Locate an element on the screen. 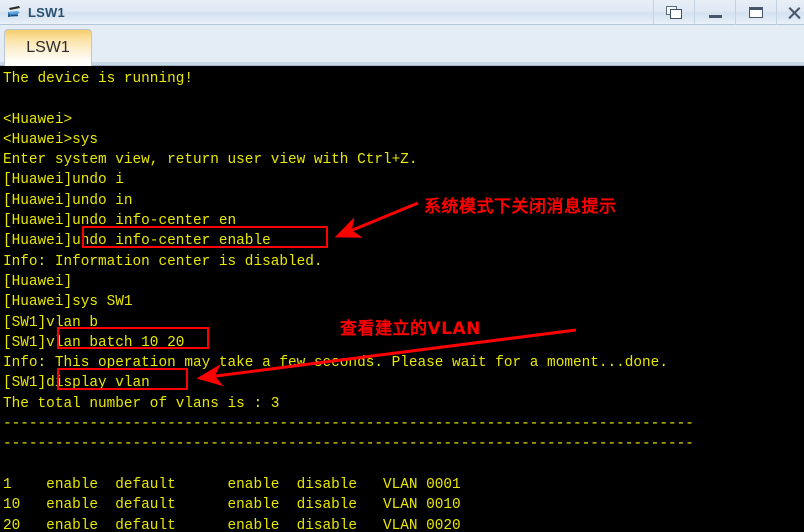 The width and height of the screenshot is (804, 532). terminal-line: [Huawei]undo i is located at coordinates (63, 180).